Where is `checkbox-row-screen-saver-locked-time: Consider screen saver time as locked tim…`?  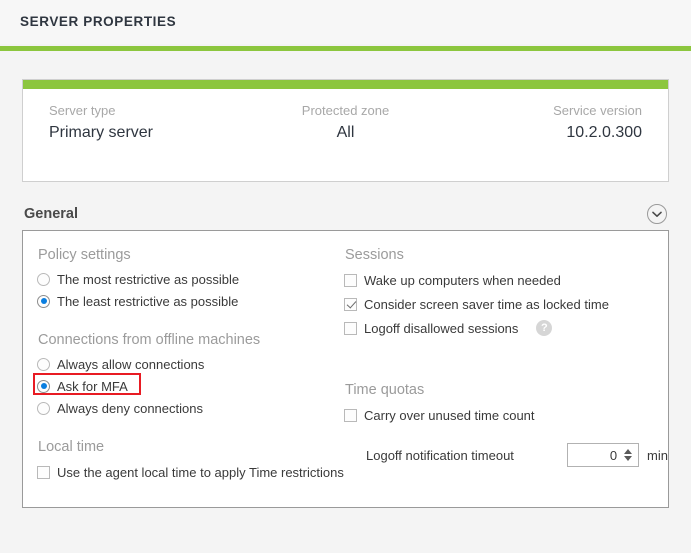 checkbox-row-screen-saver-locked-time: Consider screen saver time as locked tim… is located at coordinates (506, 304).